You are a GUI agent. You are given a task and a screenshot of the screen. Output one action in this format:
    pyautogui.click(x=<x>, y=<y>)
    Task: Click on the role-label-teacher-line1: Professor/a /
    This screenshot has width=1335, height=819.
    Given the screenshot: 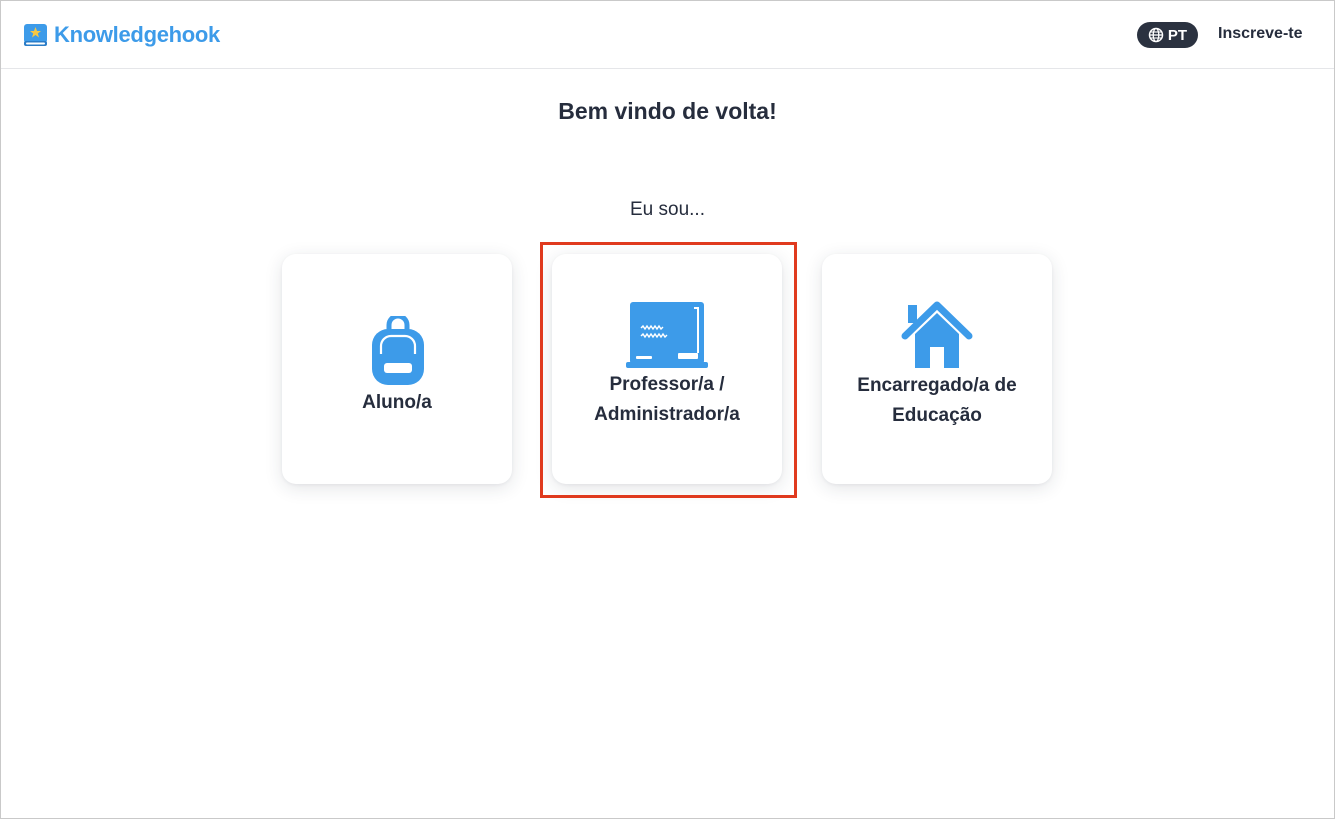 What is the action you would take?
    pyautogui.click(x=667, y=384)
    